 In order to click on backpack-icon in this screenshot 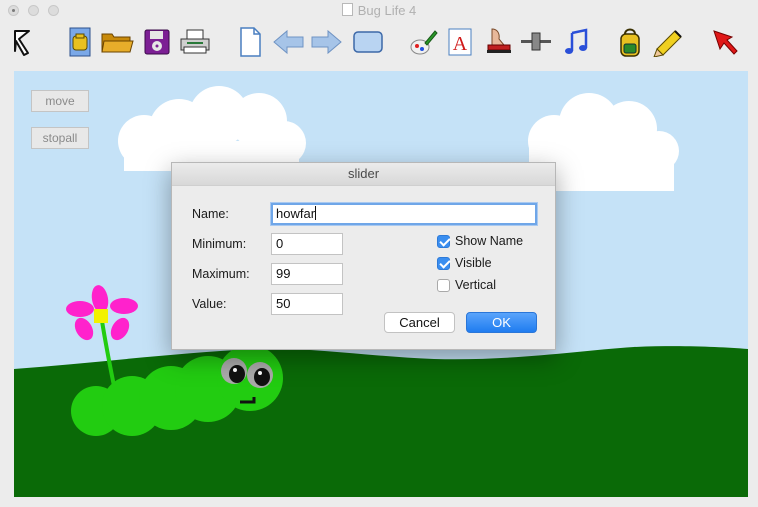, I will do `click(630, 42)`.